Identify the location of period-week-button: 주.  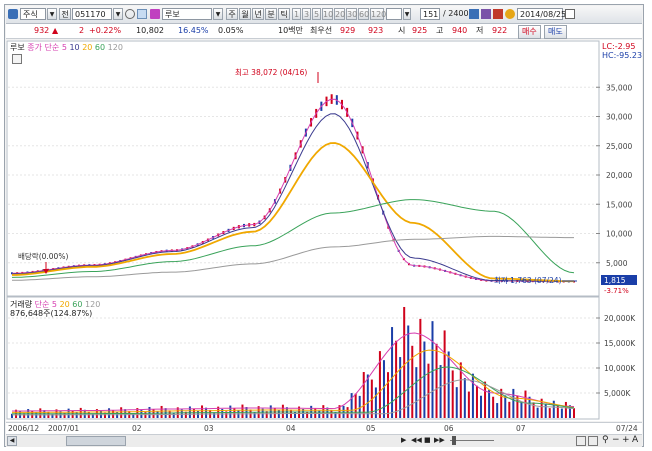
(232, 14).